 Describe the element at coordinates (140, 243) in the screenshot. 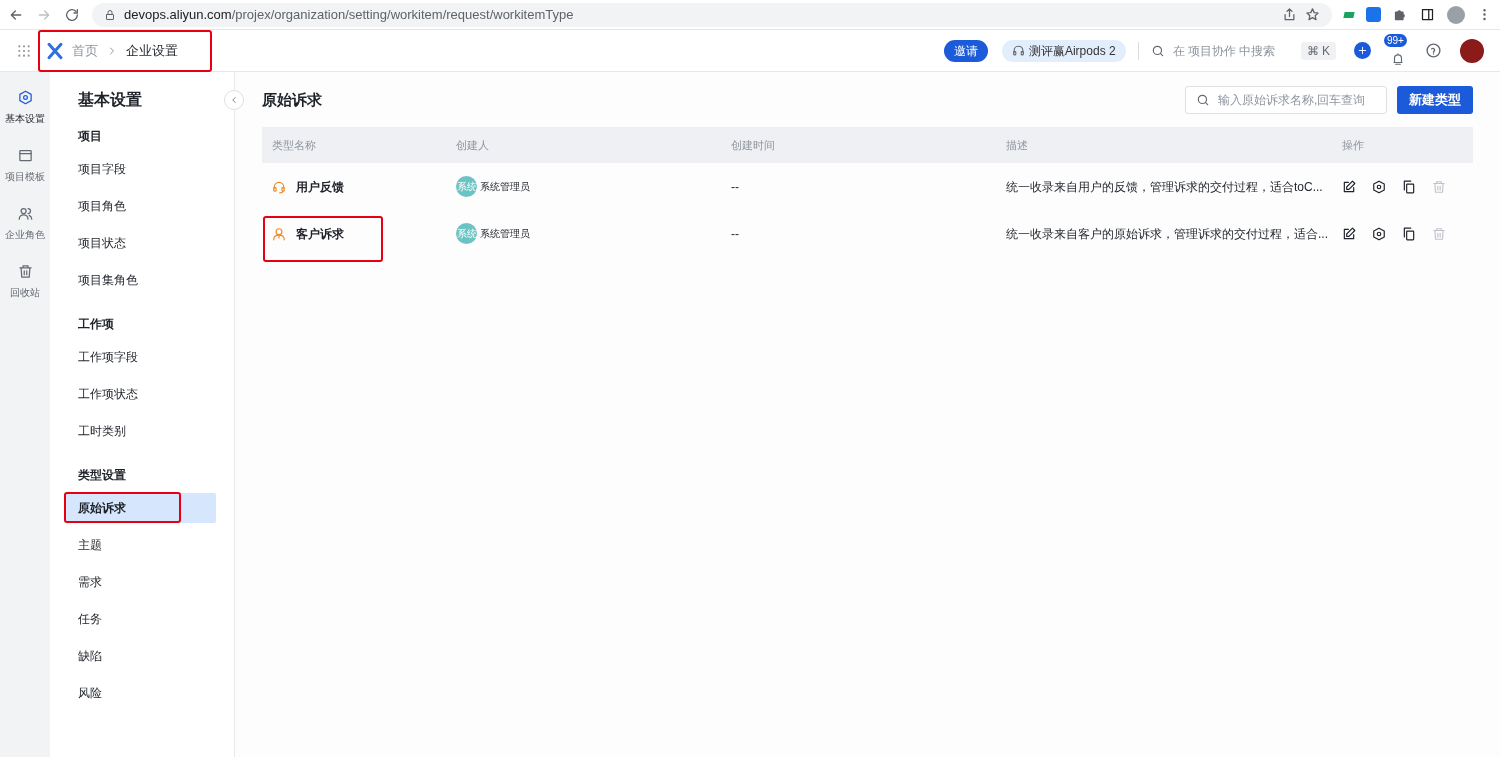

I see `sidebar-item: 项目状态` at that location.